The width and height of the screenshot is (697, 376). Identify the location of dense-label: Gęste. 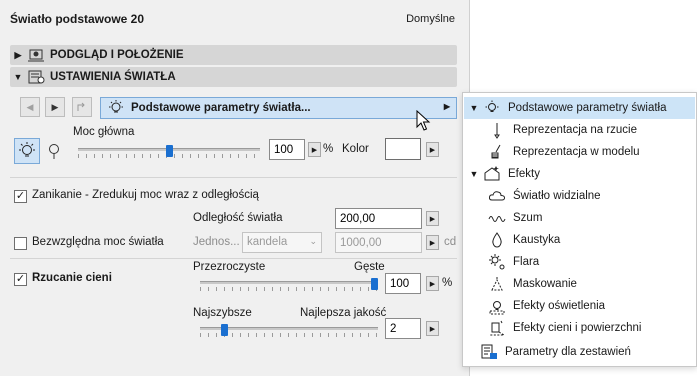
(369, 267).